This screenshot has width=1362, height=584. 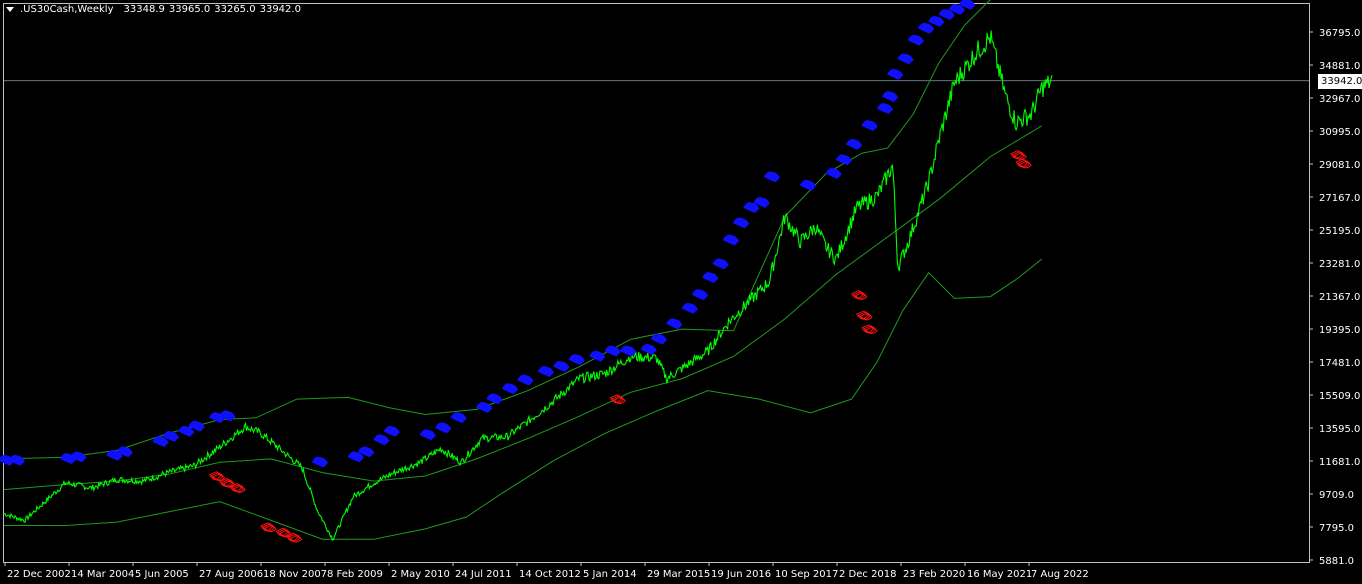 What do you see at coordinates (420, 574) in the screenshot?
I see `x-tick-label: 2 May 2010` at bounding box center [420, 574].